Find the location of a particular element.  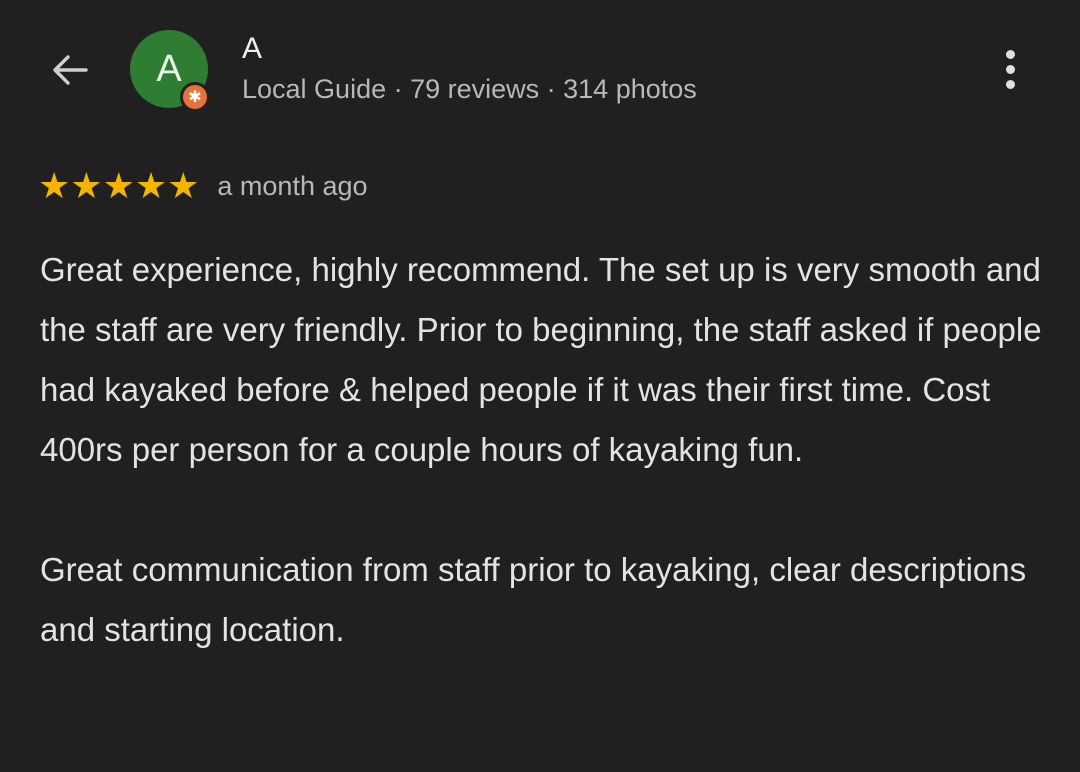

user-meta: Local Guide · 79 reviews · 314 photos is located at coordinates (469, 89).